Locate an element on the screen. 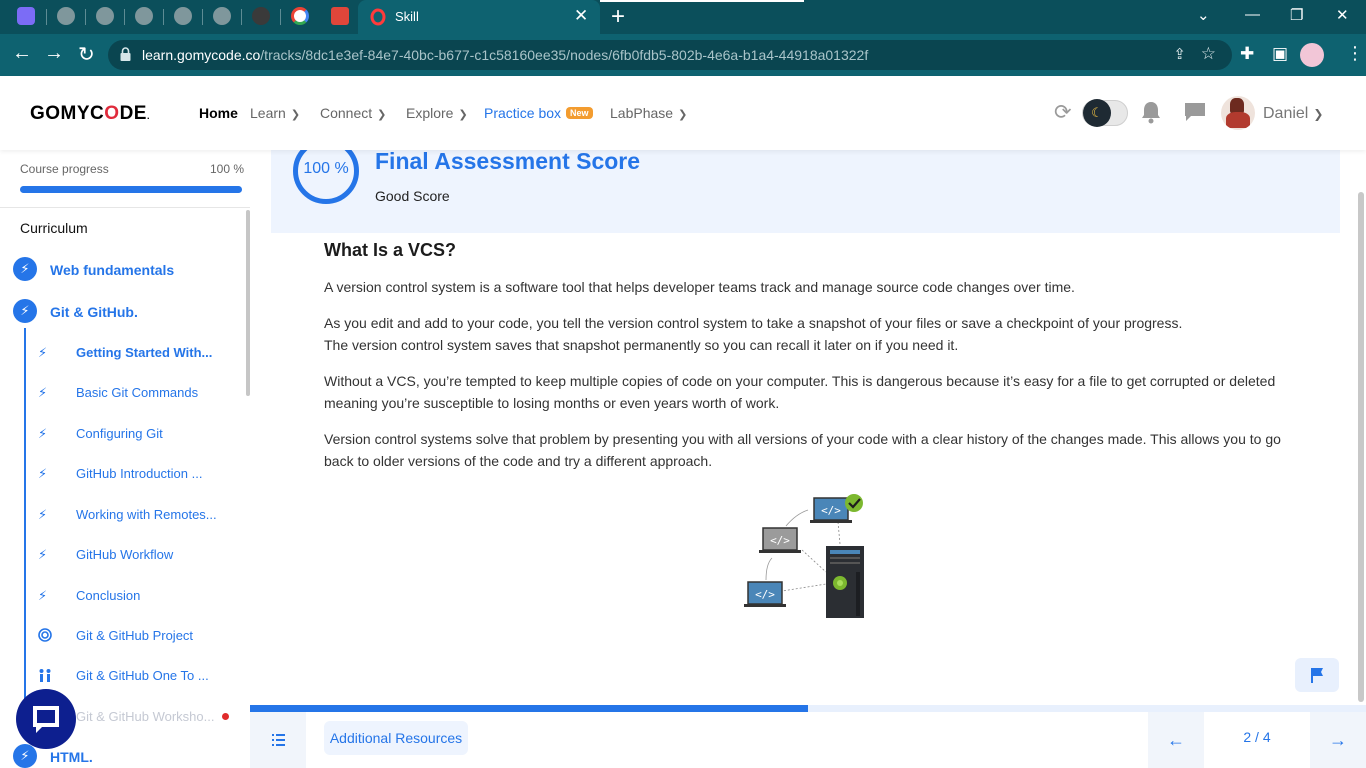 The width and height of the screenshot is (1366, 768). opera-icon is located at coordinates (378, 17).